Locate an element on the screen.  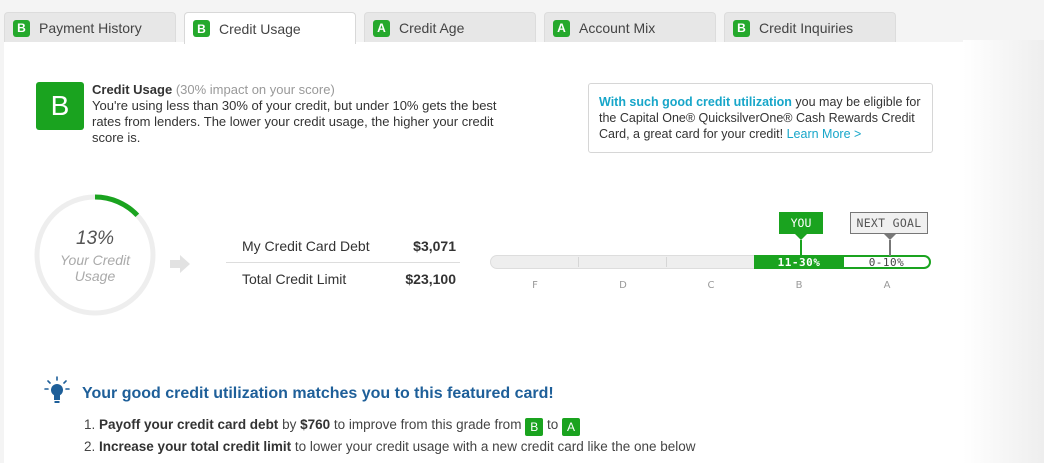
usage-label: Your Credit Usage is located at coordinates (95, 268).